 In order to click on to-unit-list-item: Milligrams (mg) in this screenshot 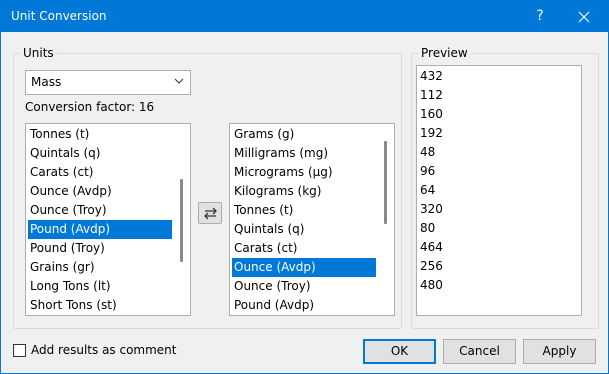, I will do `click(304, 153)`.